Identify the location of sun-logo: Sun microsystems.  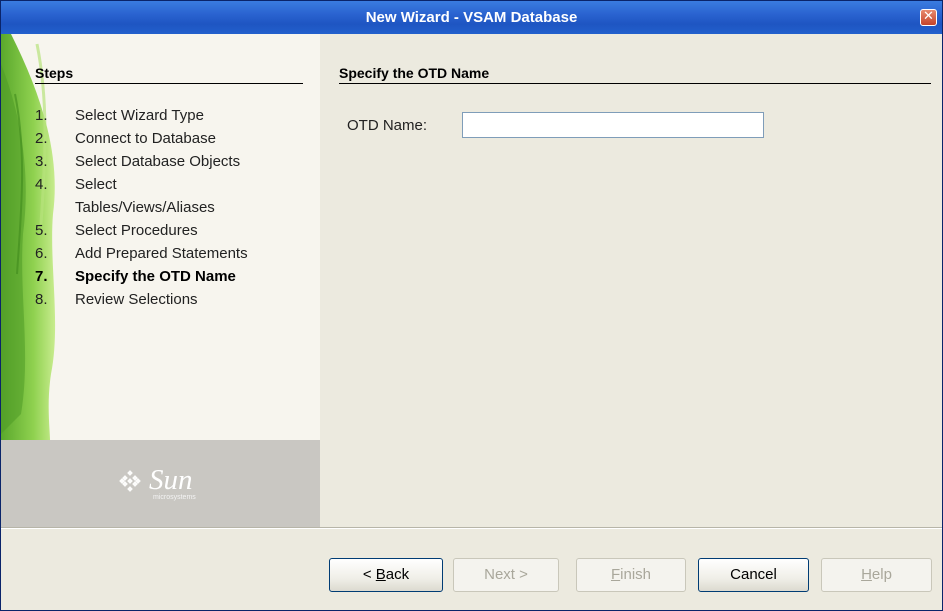
(179, 485).